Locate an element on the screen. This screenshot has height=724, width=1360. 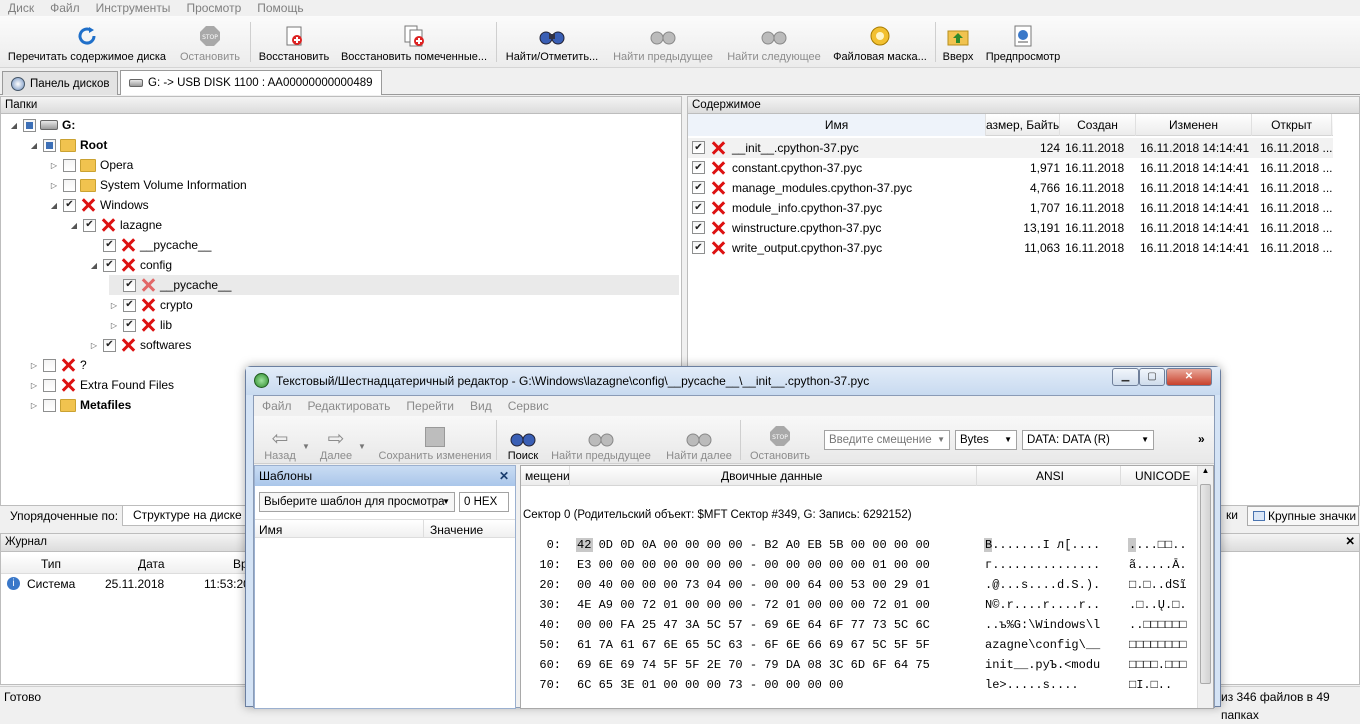
tree-item-g: ◢ G: is located at coordinates (42, 125).